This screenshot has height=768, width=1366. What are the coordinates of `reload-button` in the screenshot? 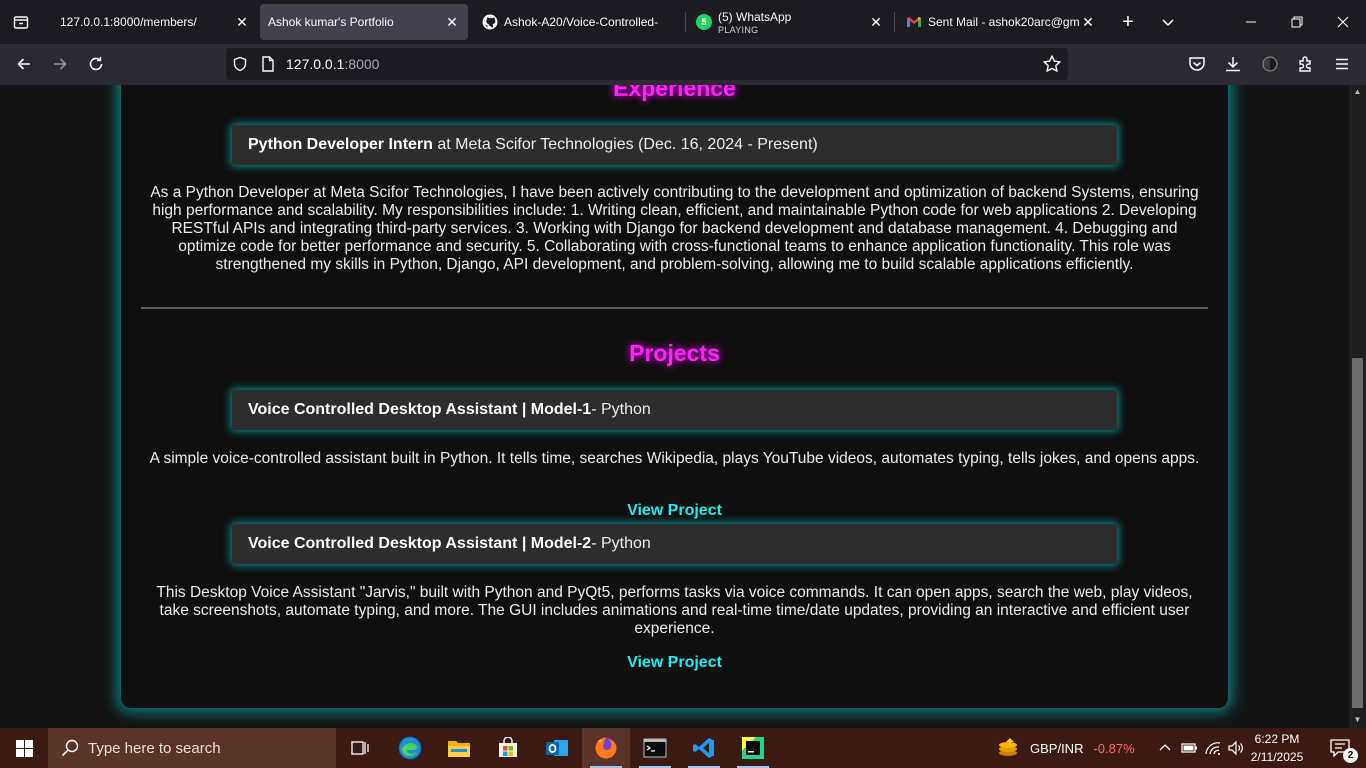 It's located at (96, 64).